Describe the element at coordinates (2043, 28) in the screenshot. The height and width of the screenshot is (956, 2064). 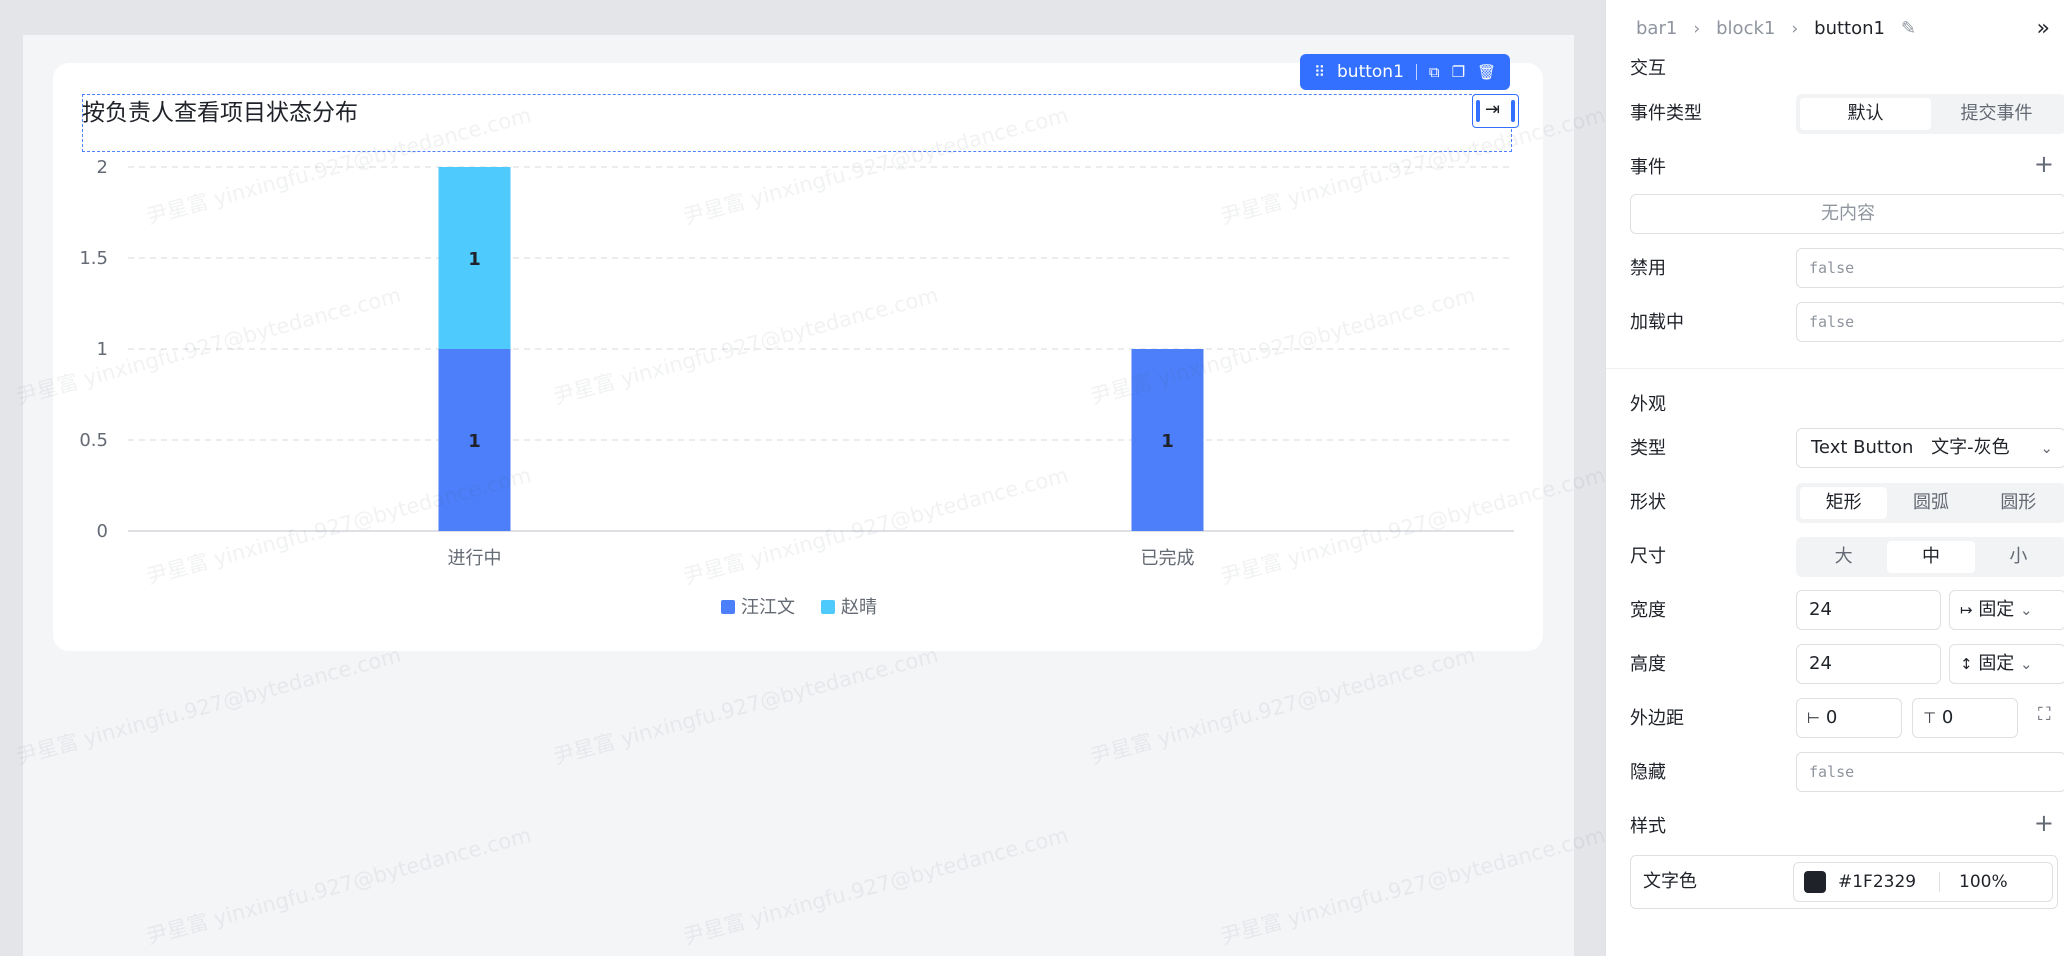
I see `collapse-panel-icon: »` at that location.